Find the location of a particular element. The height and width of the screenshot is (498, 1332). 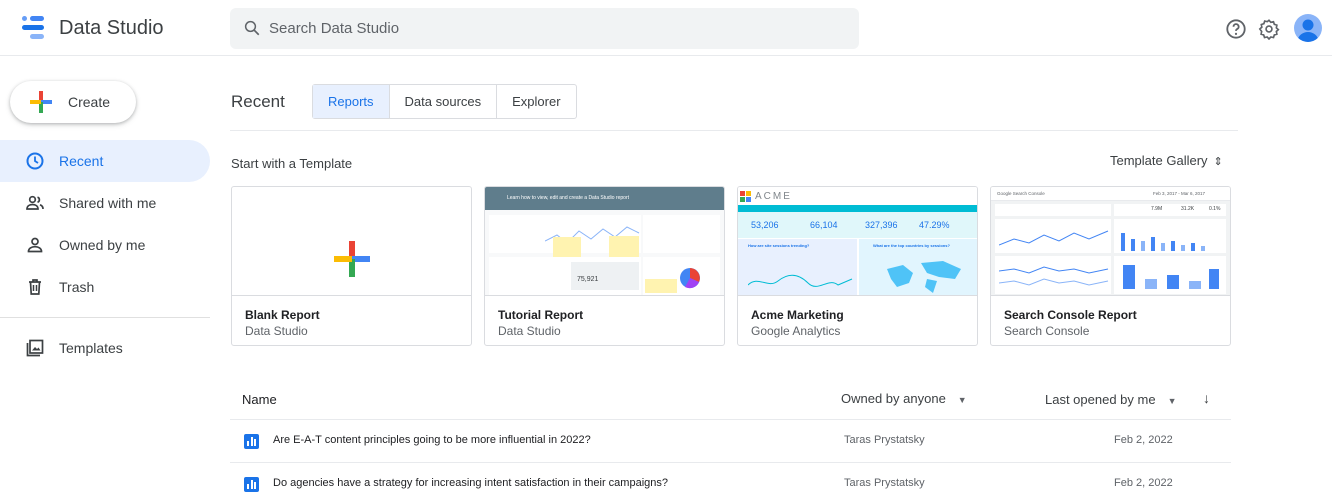

settings-icon is located at coordinates (1269, 29).